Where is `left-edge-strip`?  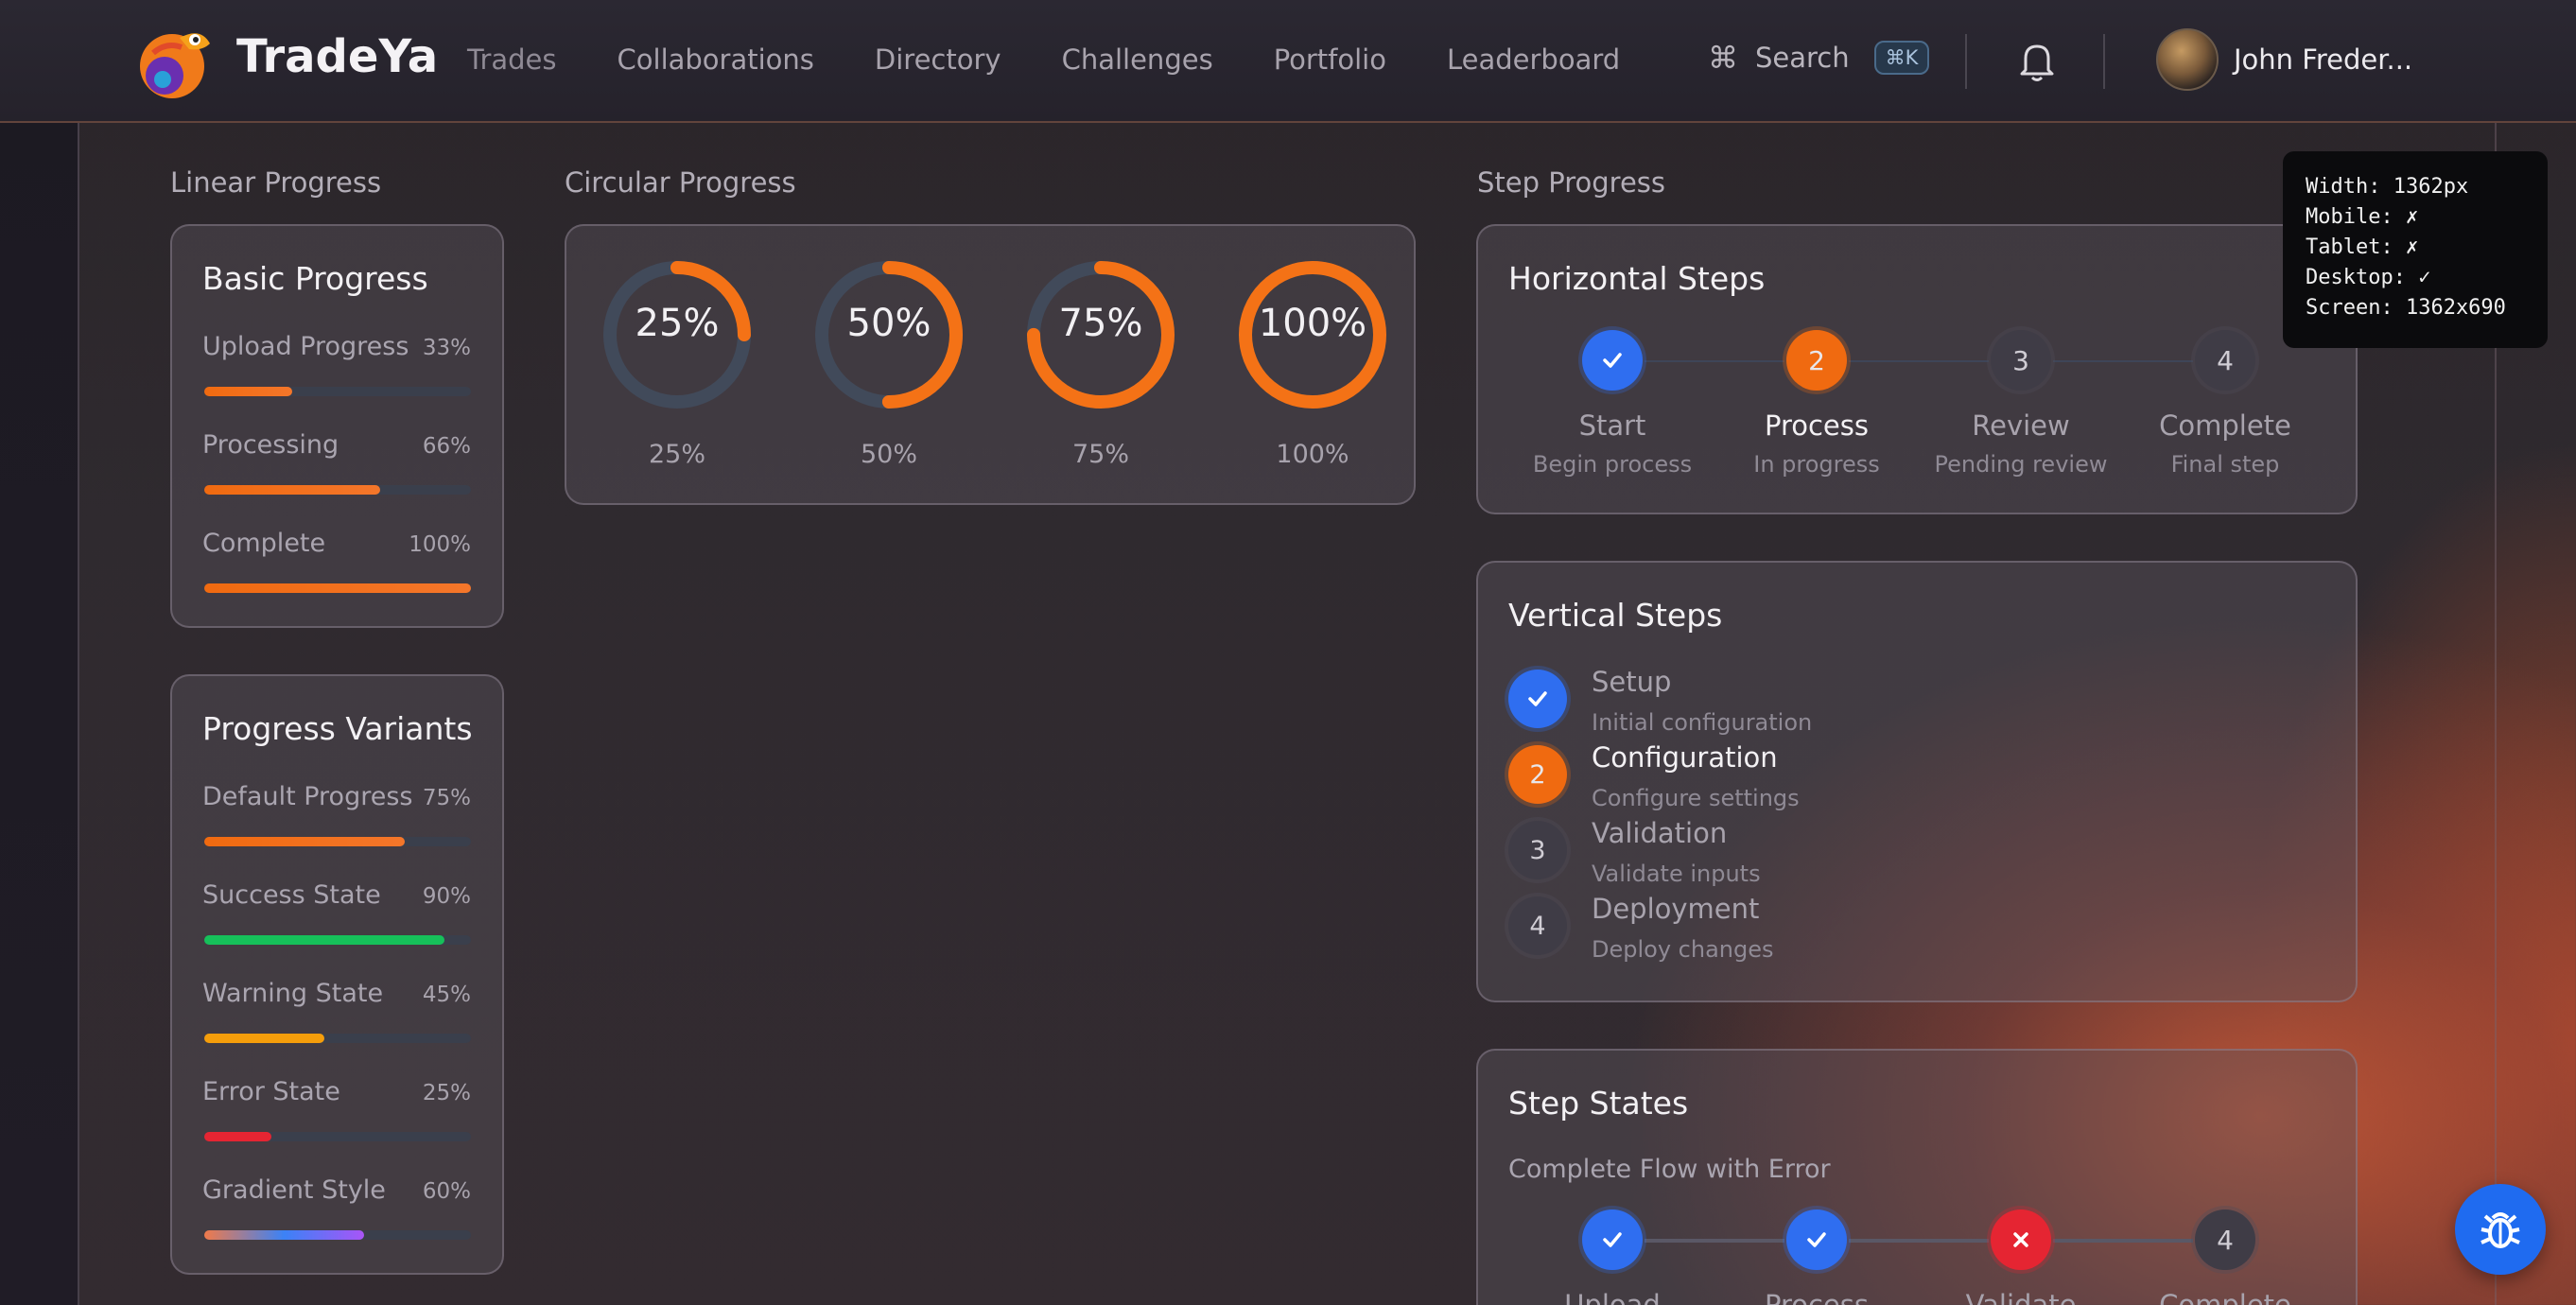
left-edge-strip is located at coordinates (39, 652).